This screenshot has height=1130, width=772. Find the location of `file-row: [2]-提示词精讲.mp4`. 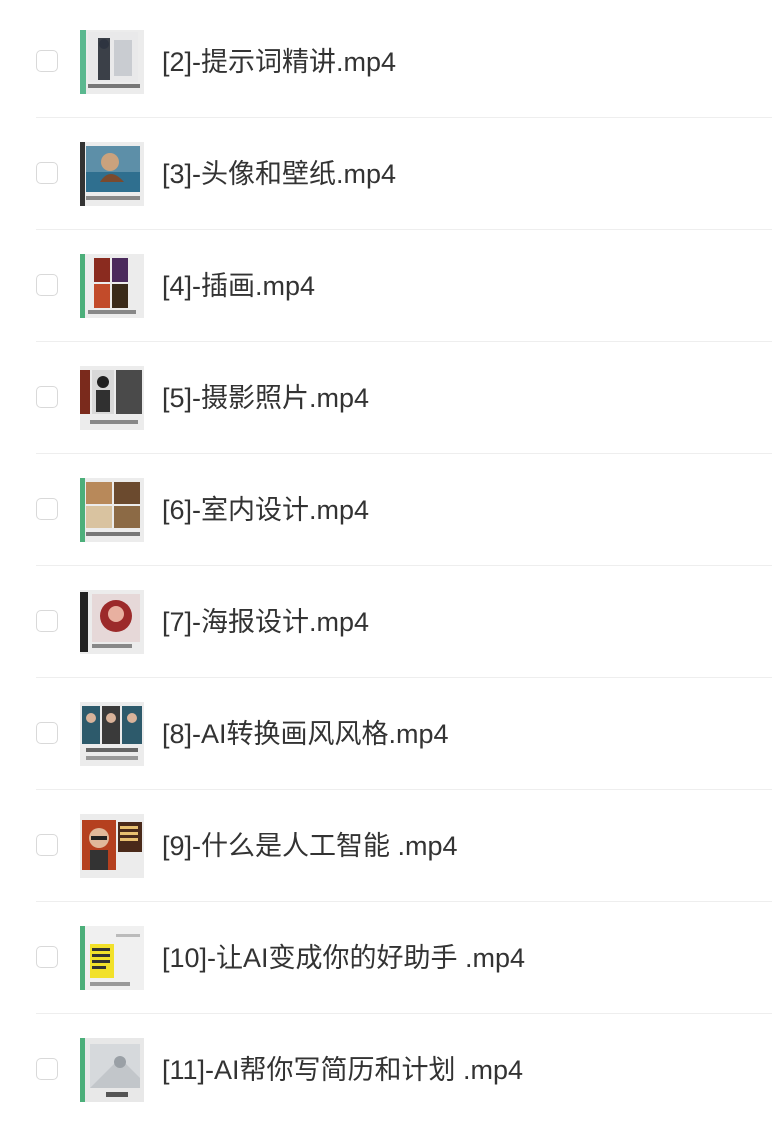

file-row: [2]-提示词精讲.mp4 is located at coordinates (386, 62).